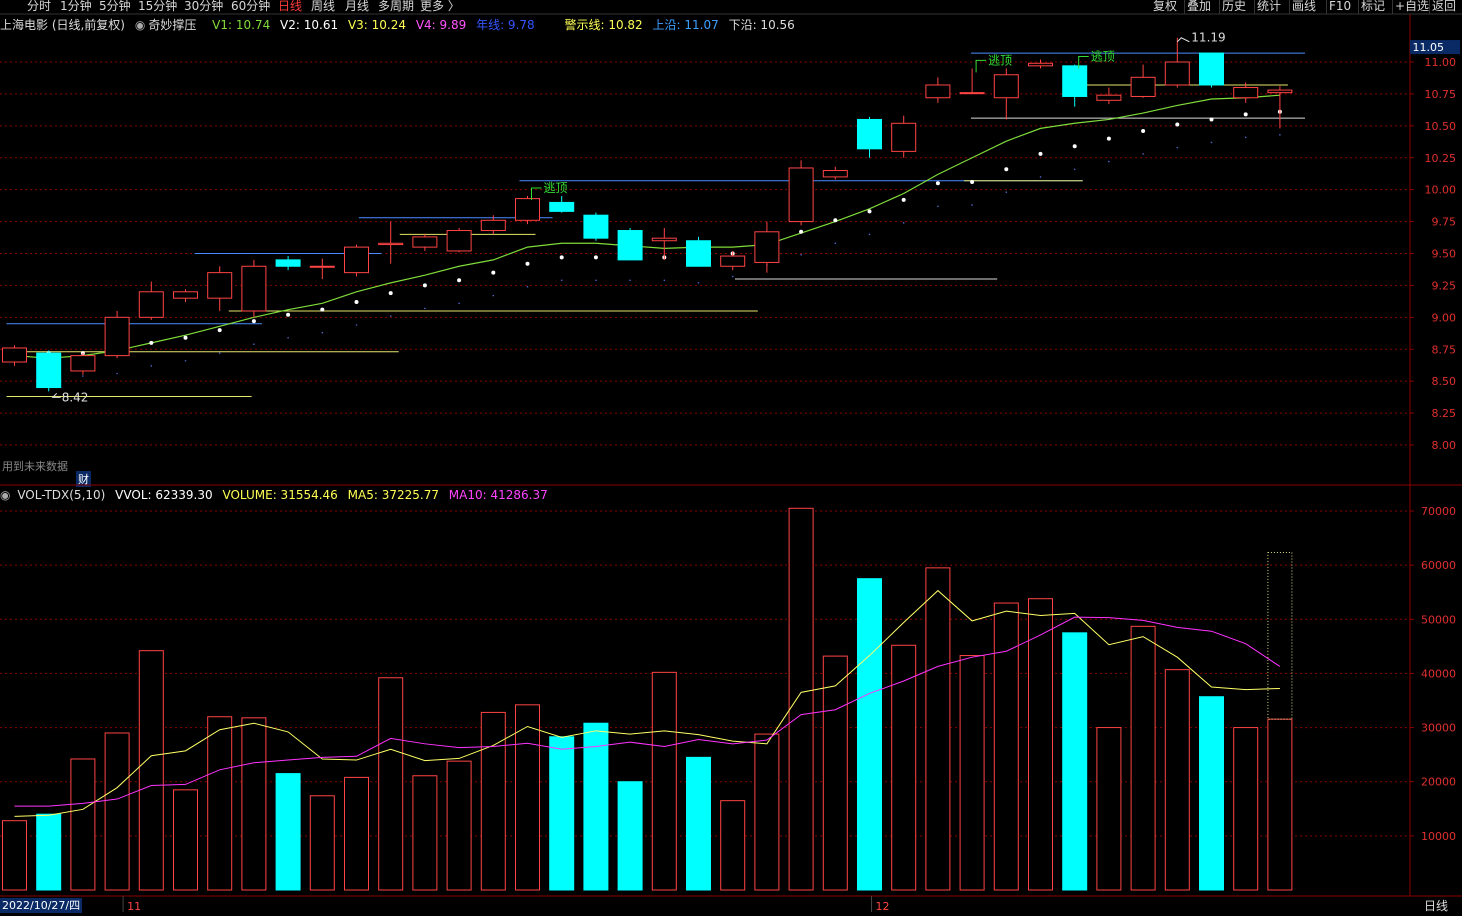  What do you see at coordinates (134, 906) in the screenshot?
I see `month-label-11: 11` at bounding box center [134, 906].